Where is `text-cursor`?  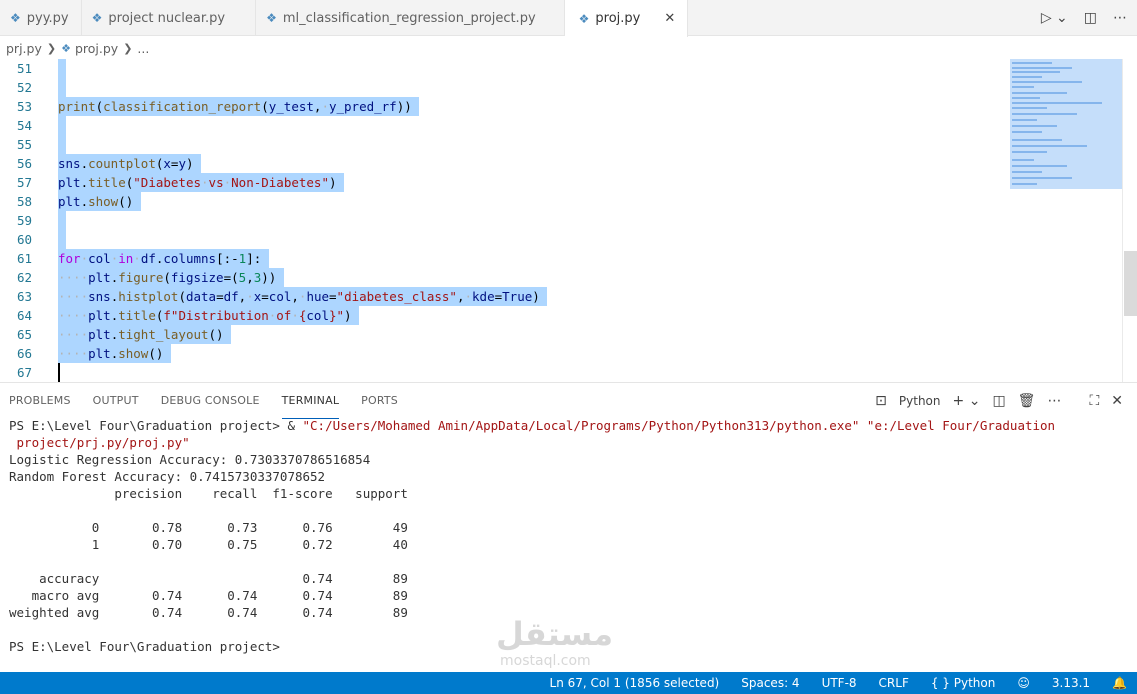
text-cursor is located at coordinates (59, 372).